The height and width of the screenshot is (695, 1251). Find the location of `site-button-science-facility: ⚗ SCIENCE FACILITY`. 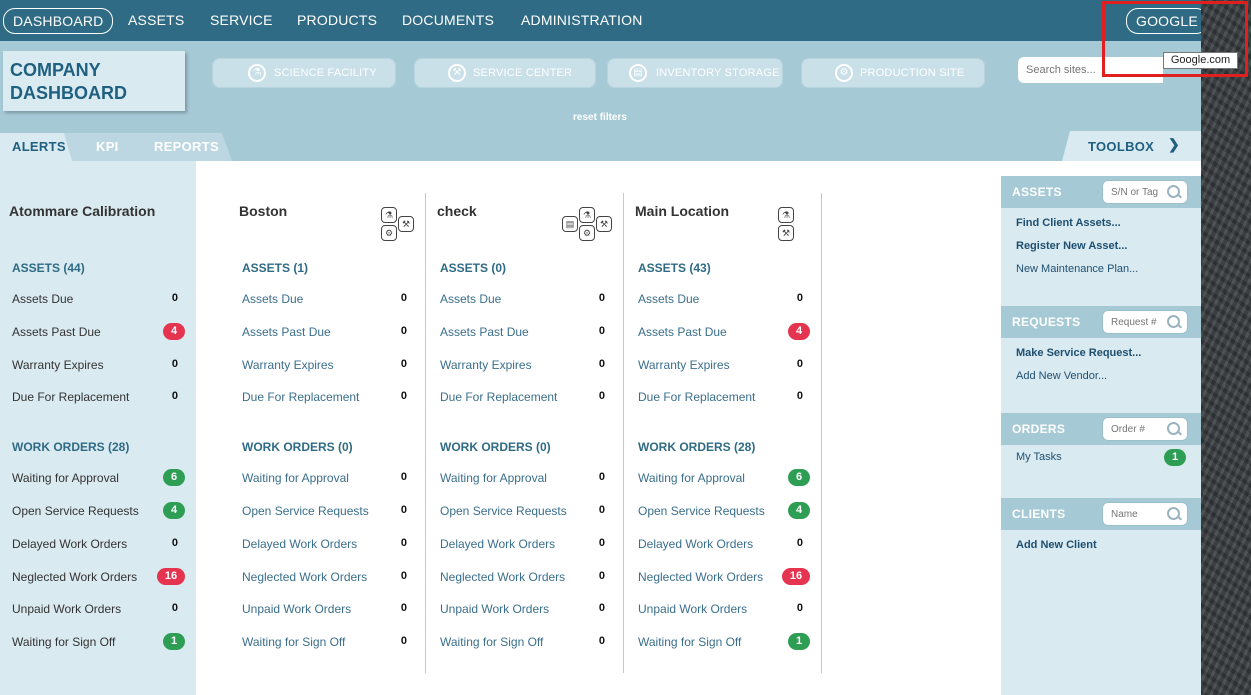

site-button-science-facility: ⚗ SCIENCE FACILITY is located at coordinates (304, 73).